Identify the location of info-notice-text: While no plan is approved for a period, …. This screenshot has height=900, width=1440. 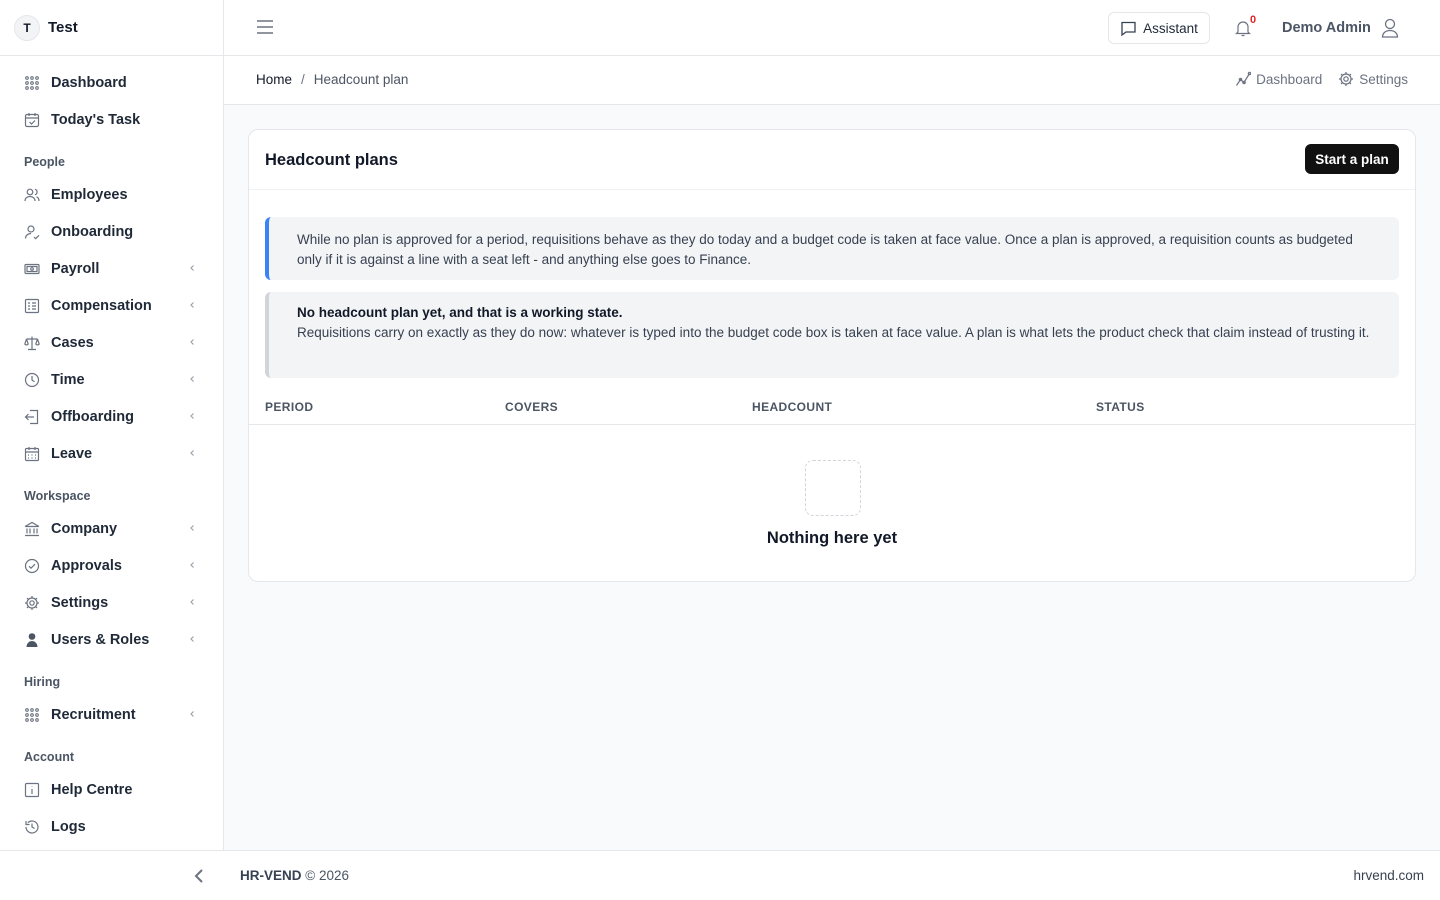
(825, 249).